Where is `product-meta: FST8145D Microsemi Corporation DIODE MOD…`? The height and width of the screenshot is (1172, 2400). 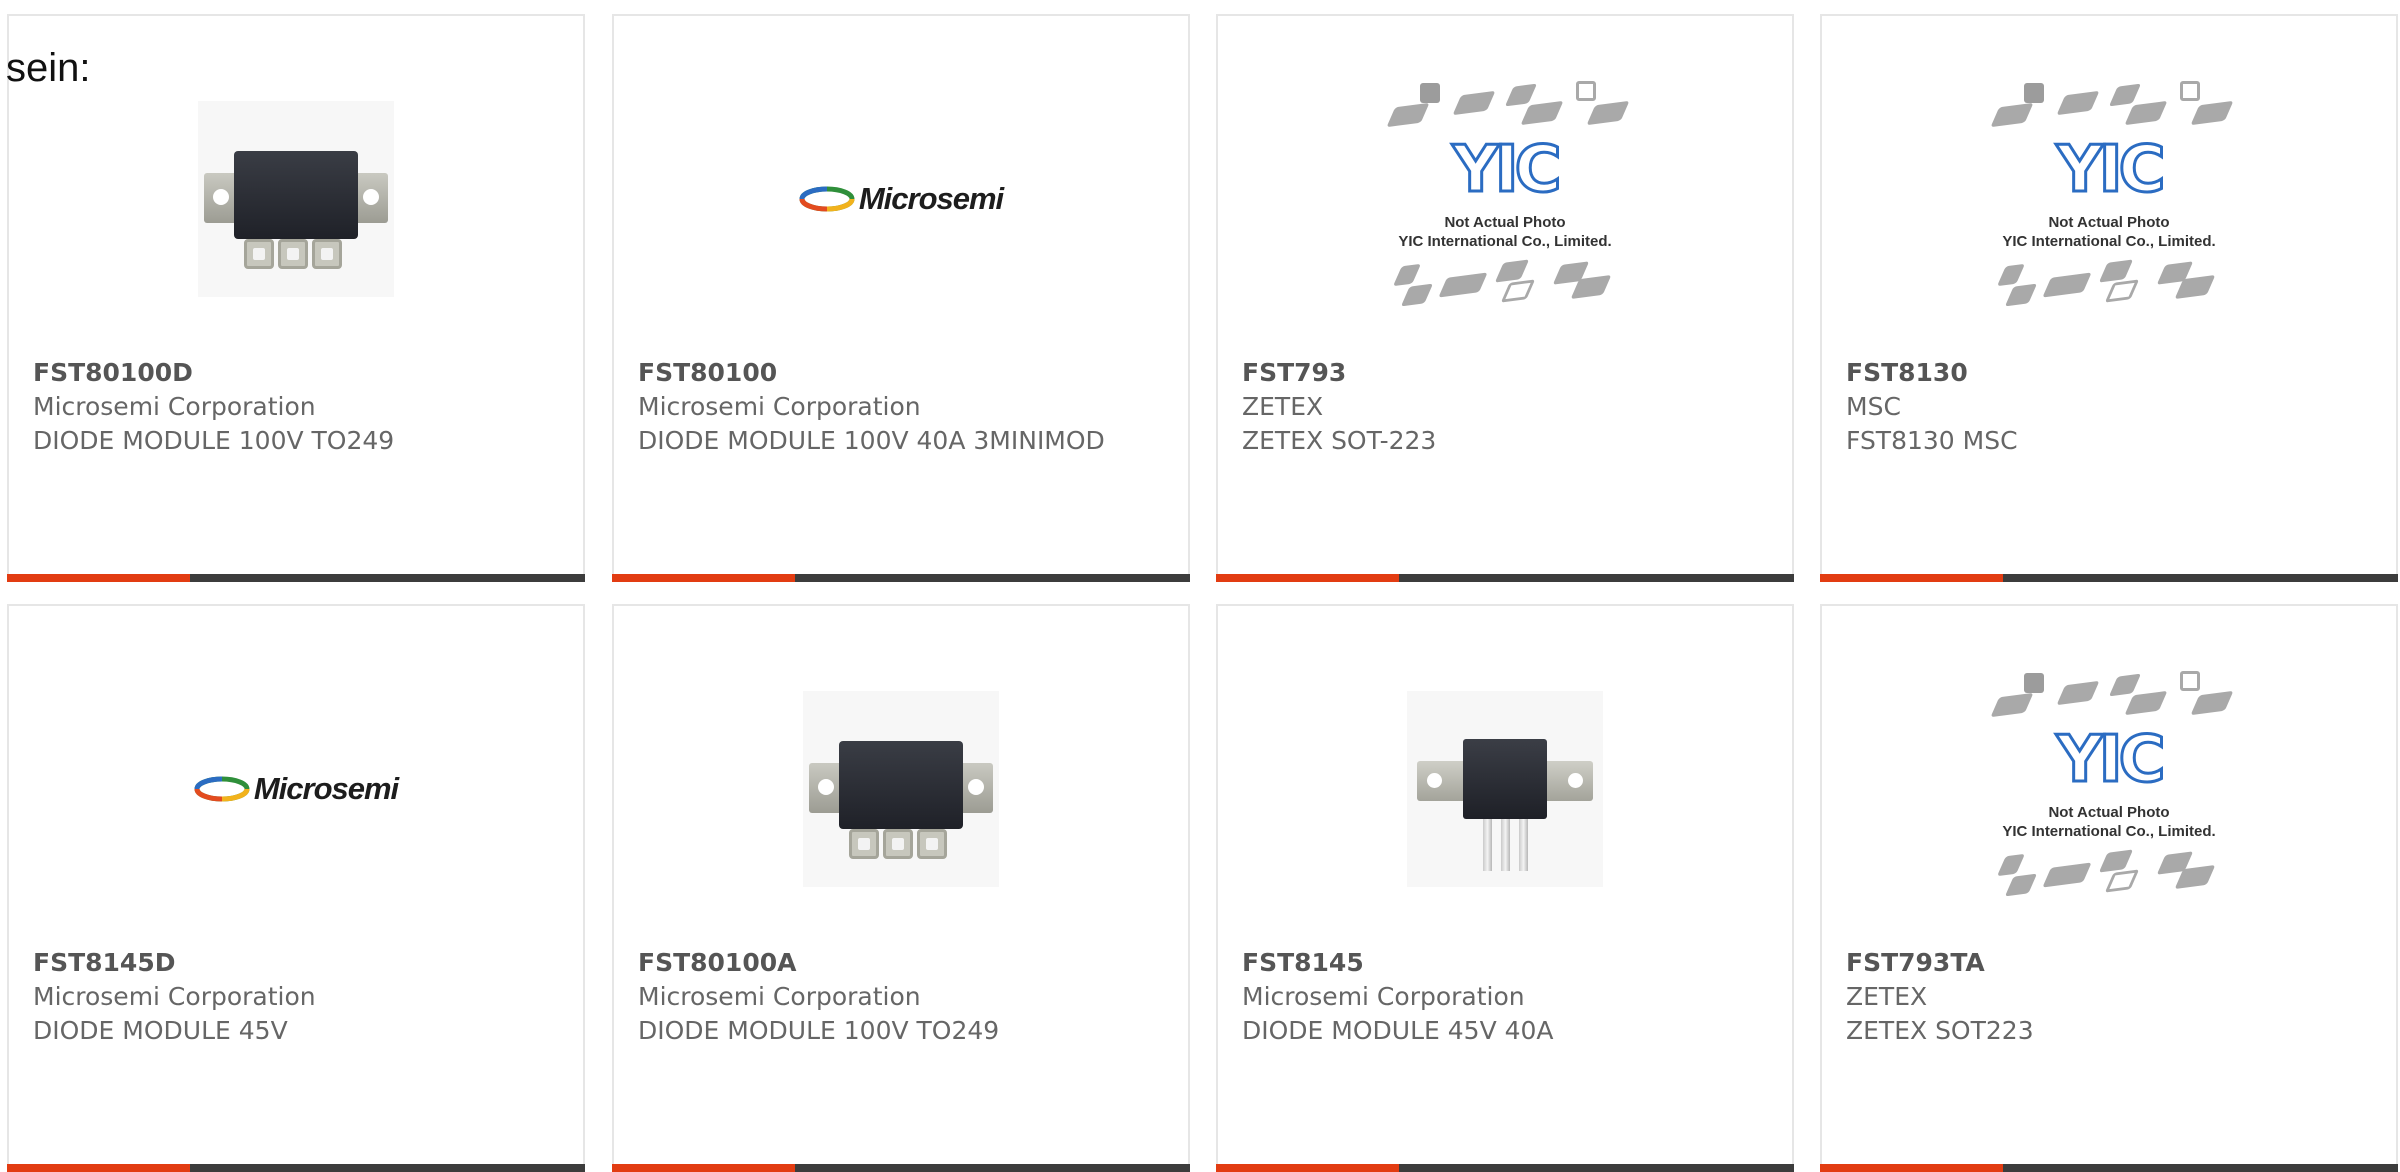
product-meta: FST8145D Microsemi Corporation DIODE MOD… is located at coordinates (298, 997).